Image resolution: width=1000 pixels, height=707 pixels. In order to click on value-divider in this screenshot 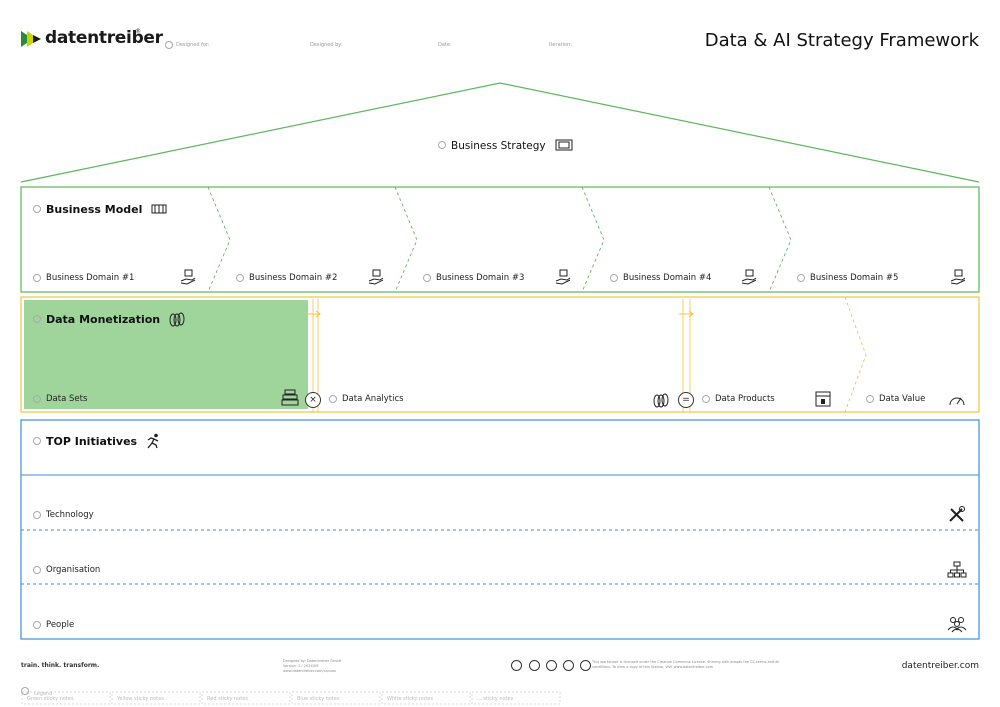, I will do `click(855, 354)`.